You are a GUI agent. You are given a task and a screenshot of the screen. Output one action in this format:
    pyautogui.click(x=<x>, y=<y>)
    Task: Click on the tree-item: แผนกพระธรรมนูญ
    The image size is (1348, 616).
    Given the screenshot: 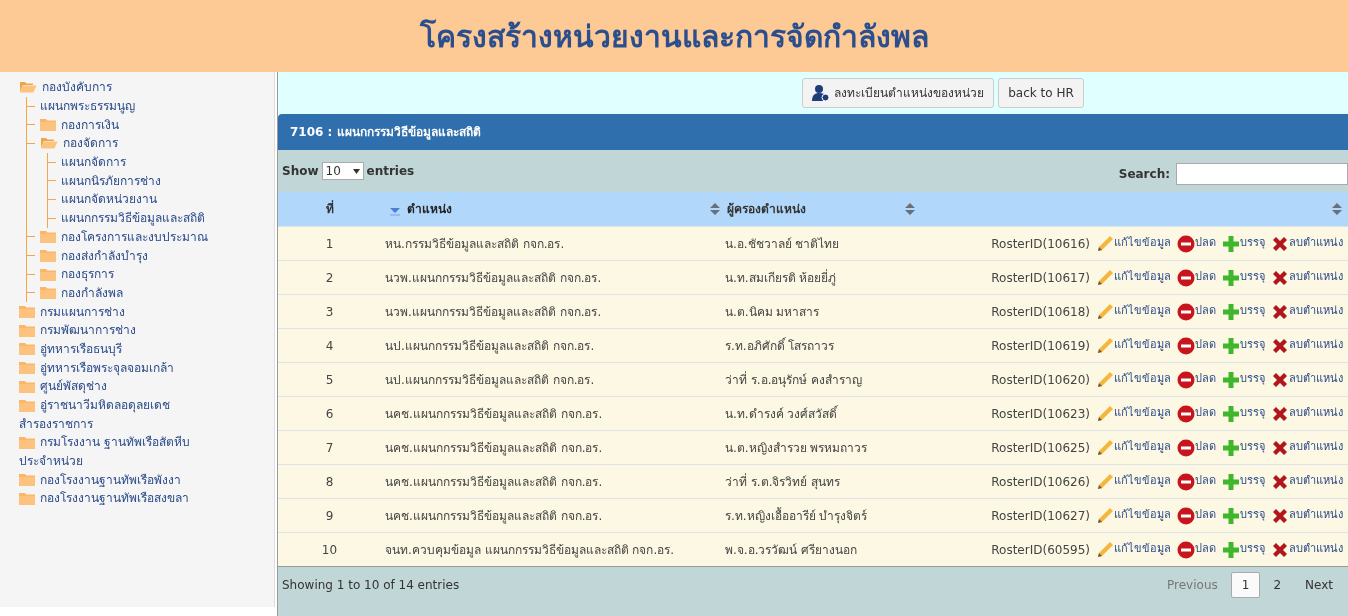 What is the action you would take?
    pyautogui.click(x=87, y=106)
    